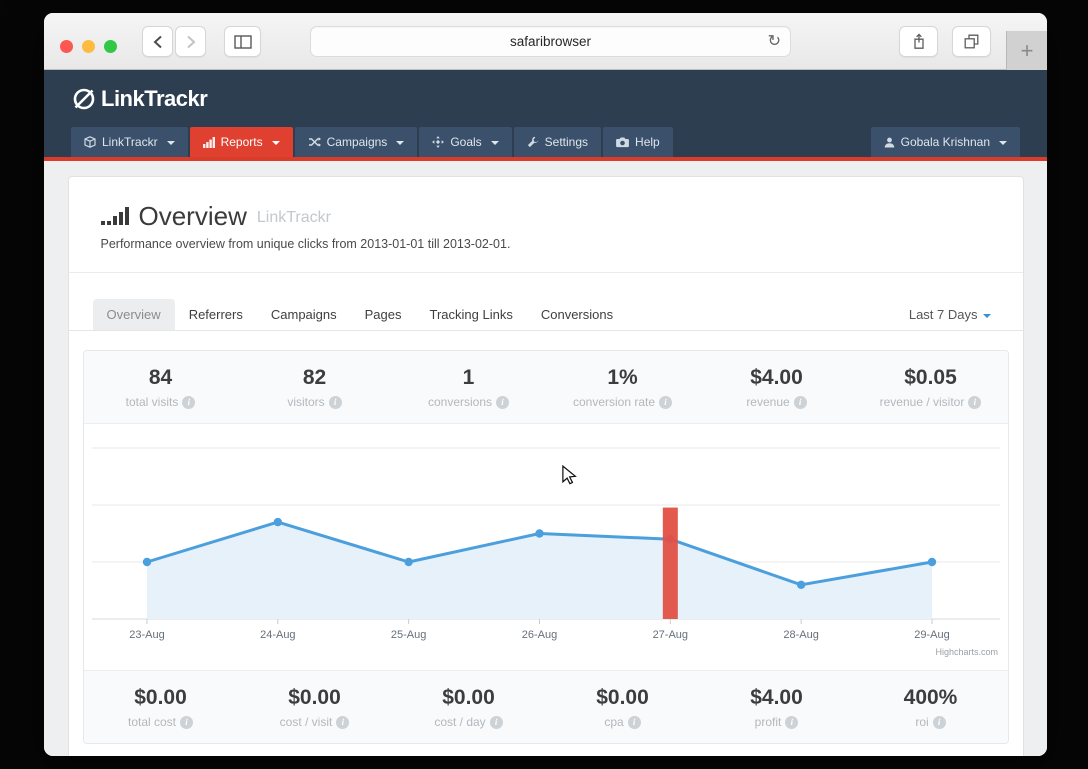 The image size is (1088, 769). I want to click on tab-campaigns: Campaigns, so click(304, 314).